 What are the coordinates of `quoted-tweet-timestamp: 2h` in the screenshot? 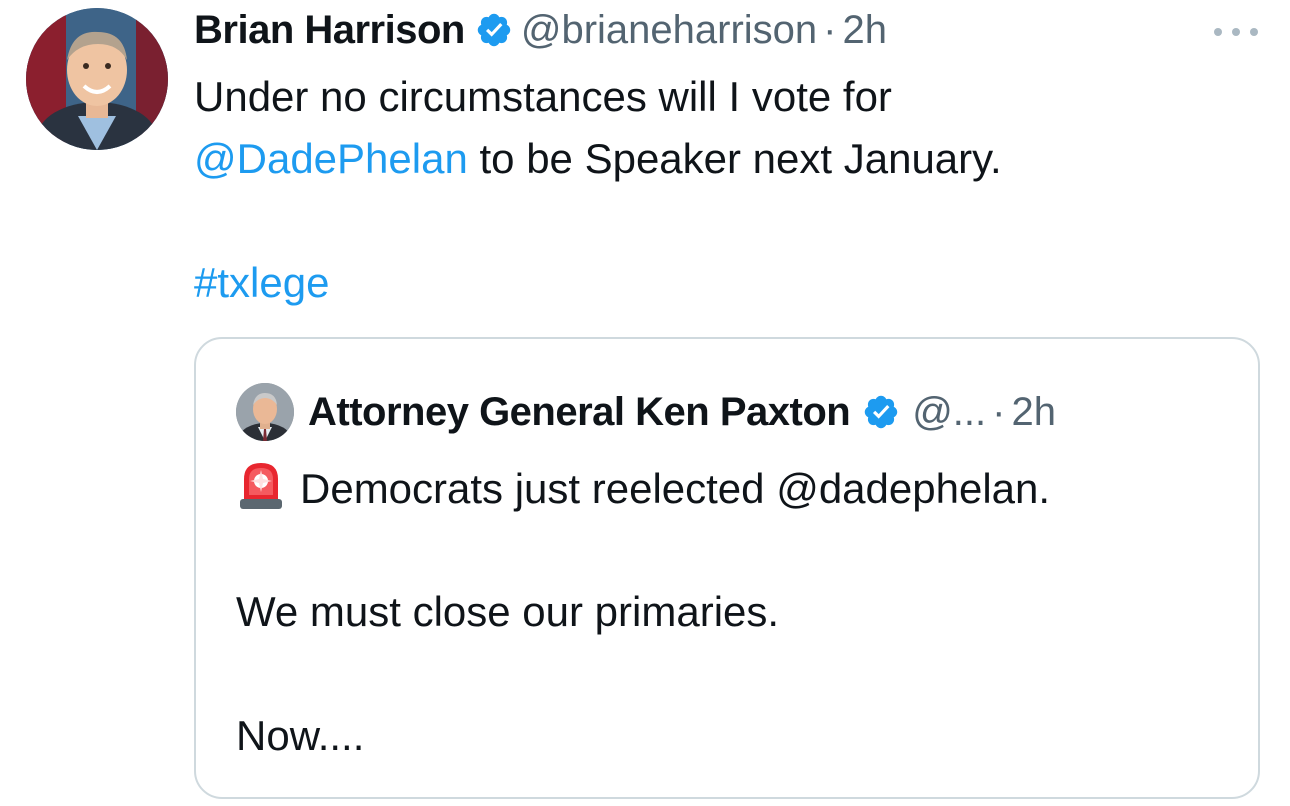 It's located at (1033, 412).